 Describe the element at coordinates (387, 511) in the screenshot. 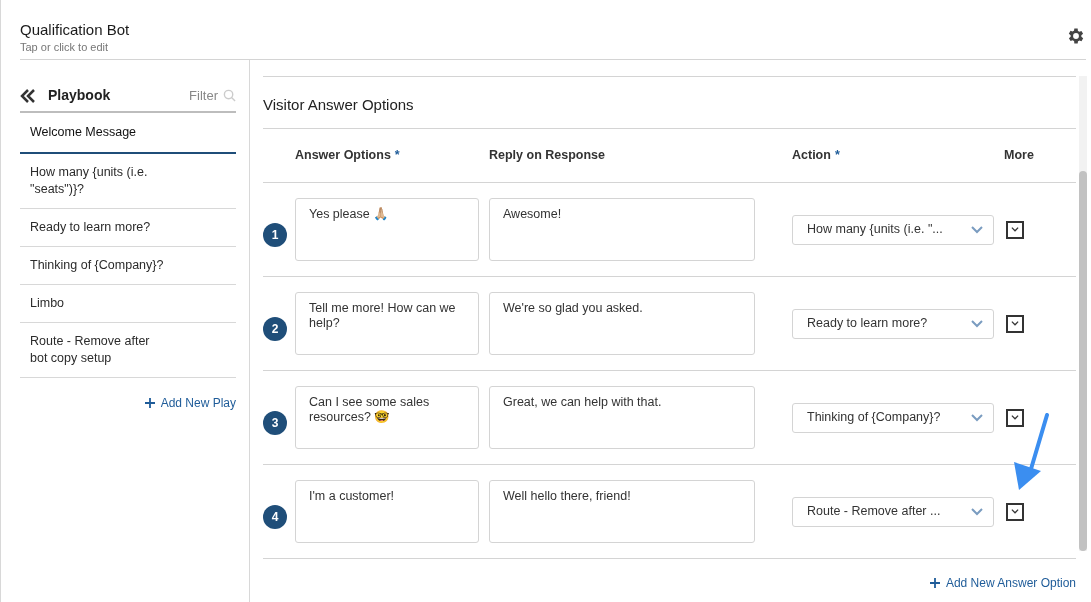

I see `answer-field: I'm a customer!` at that location.